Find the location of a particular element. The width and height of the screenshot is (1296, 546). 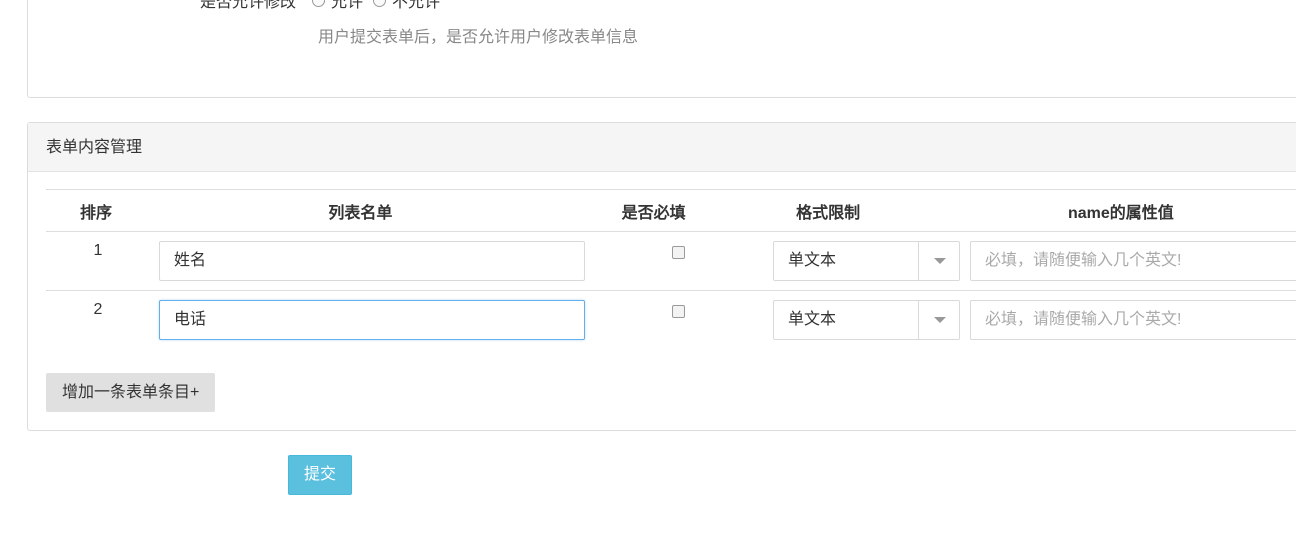

radio-disallow: 不允许 is located at coordinates (406, 6).